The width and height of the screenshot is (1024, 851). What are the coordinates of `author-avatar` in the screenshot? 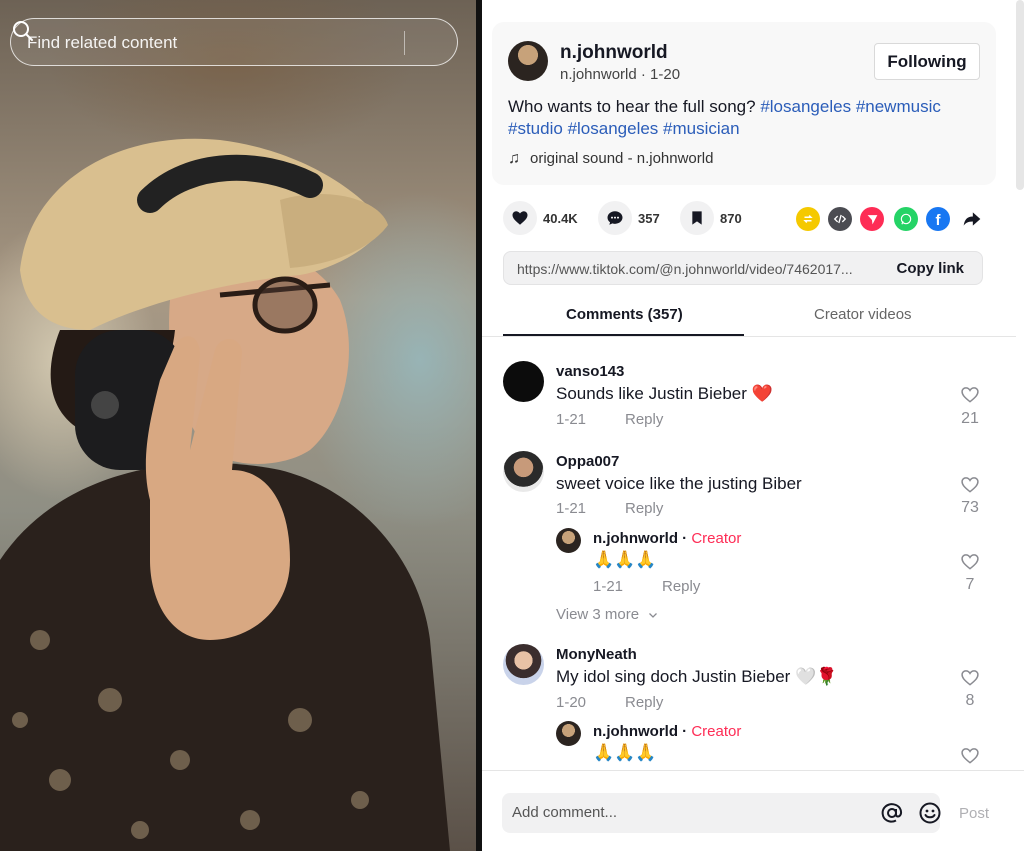 It's located at (528, 61).